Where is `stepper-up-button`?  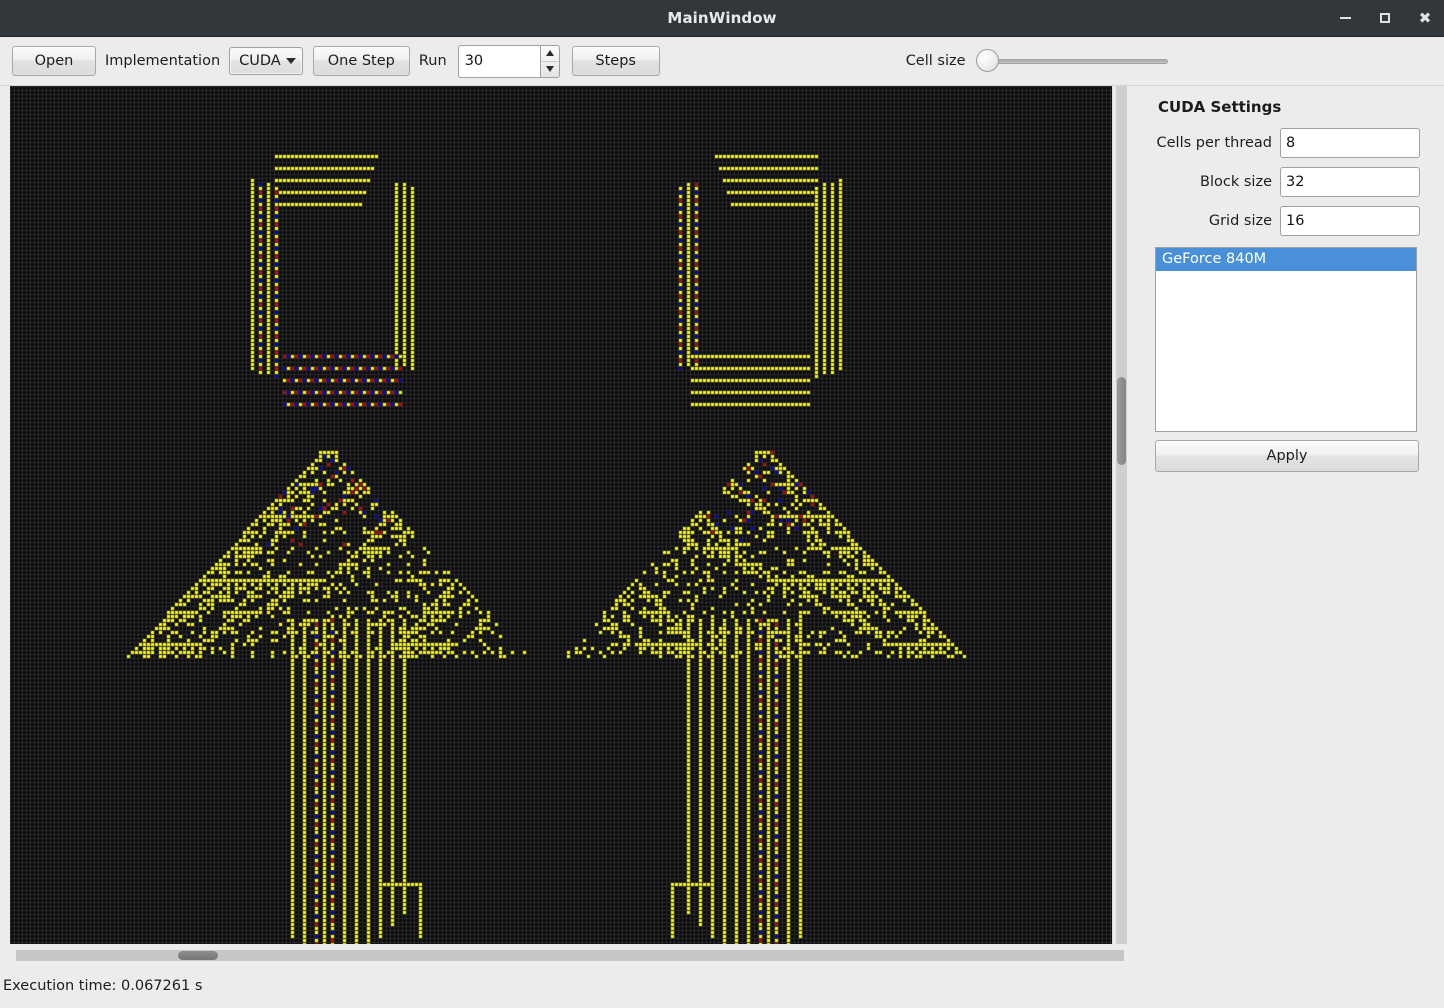
stepper-up-button is located at coordinates (549, 54).